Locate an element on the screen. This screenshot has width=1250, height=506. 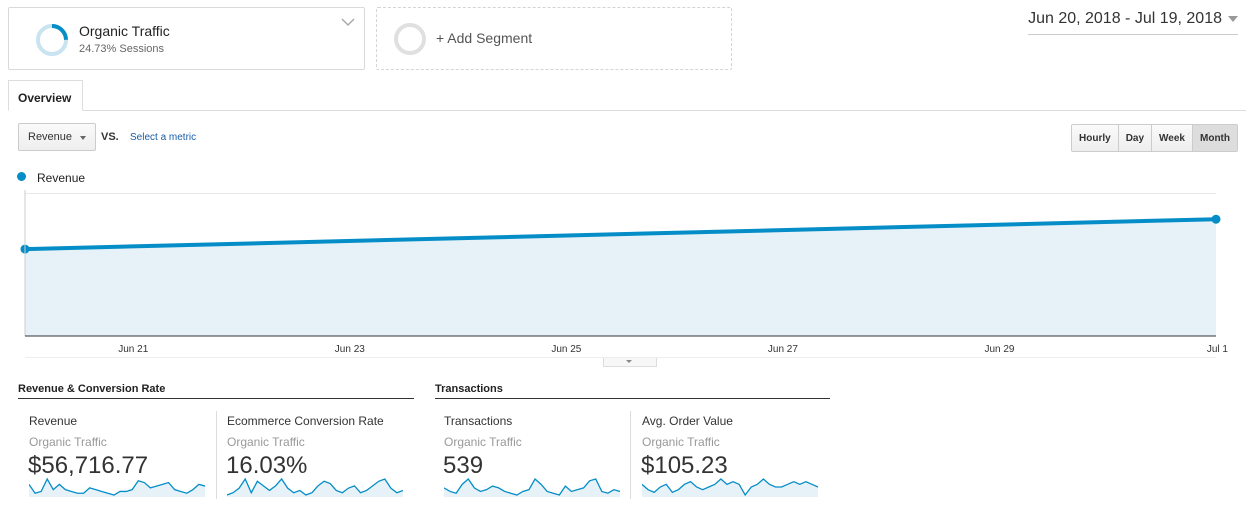
scorecard-value: 539 is located at coordinates (463, 465).